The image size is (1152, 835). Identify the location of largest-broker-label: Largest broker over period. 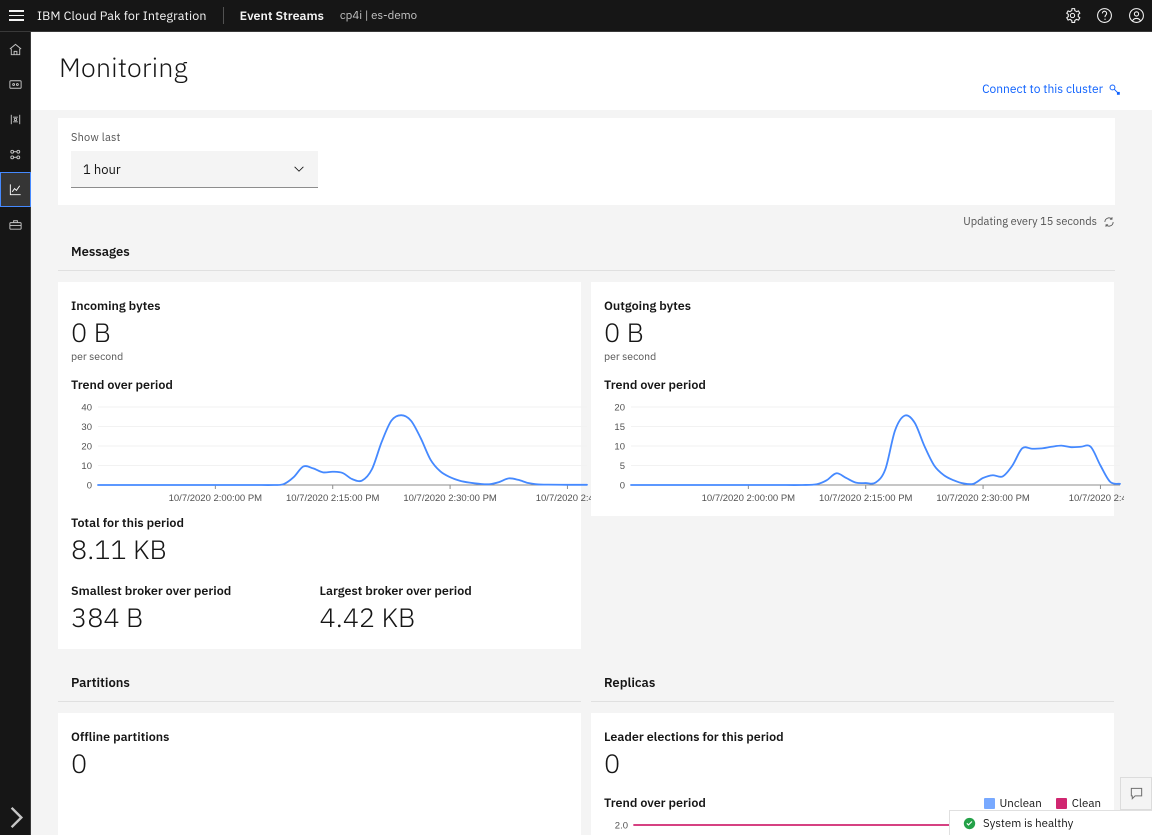
(395, 590).